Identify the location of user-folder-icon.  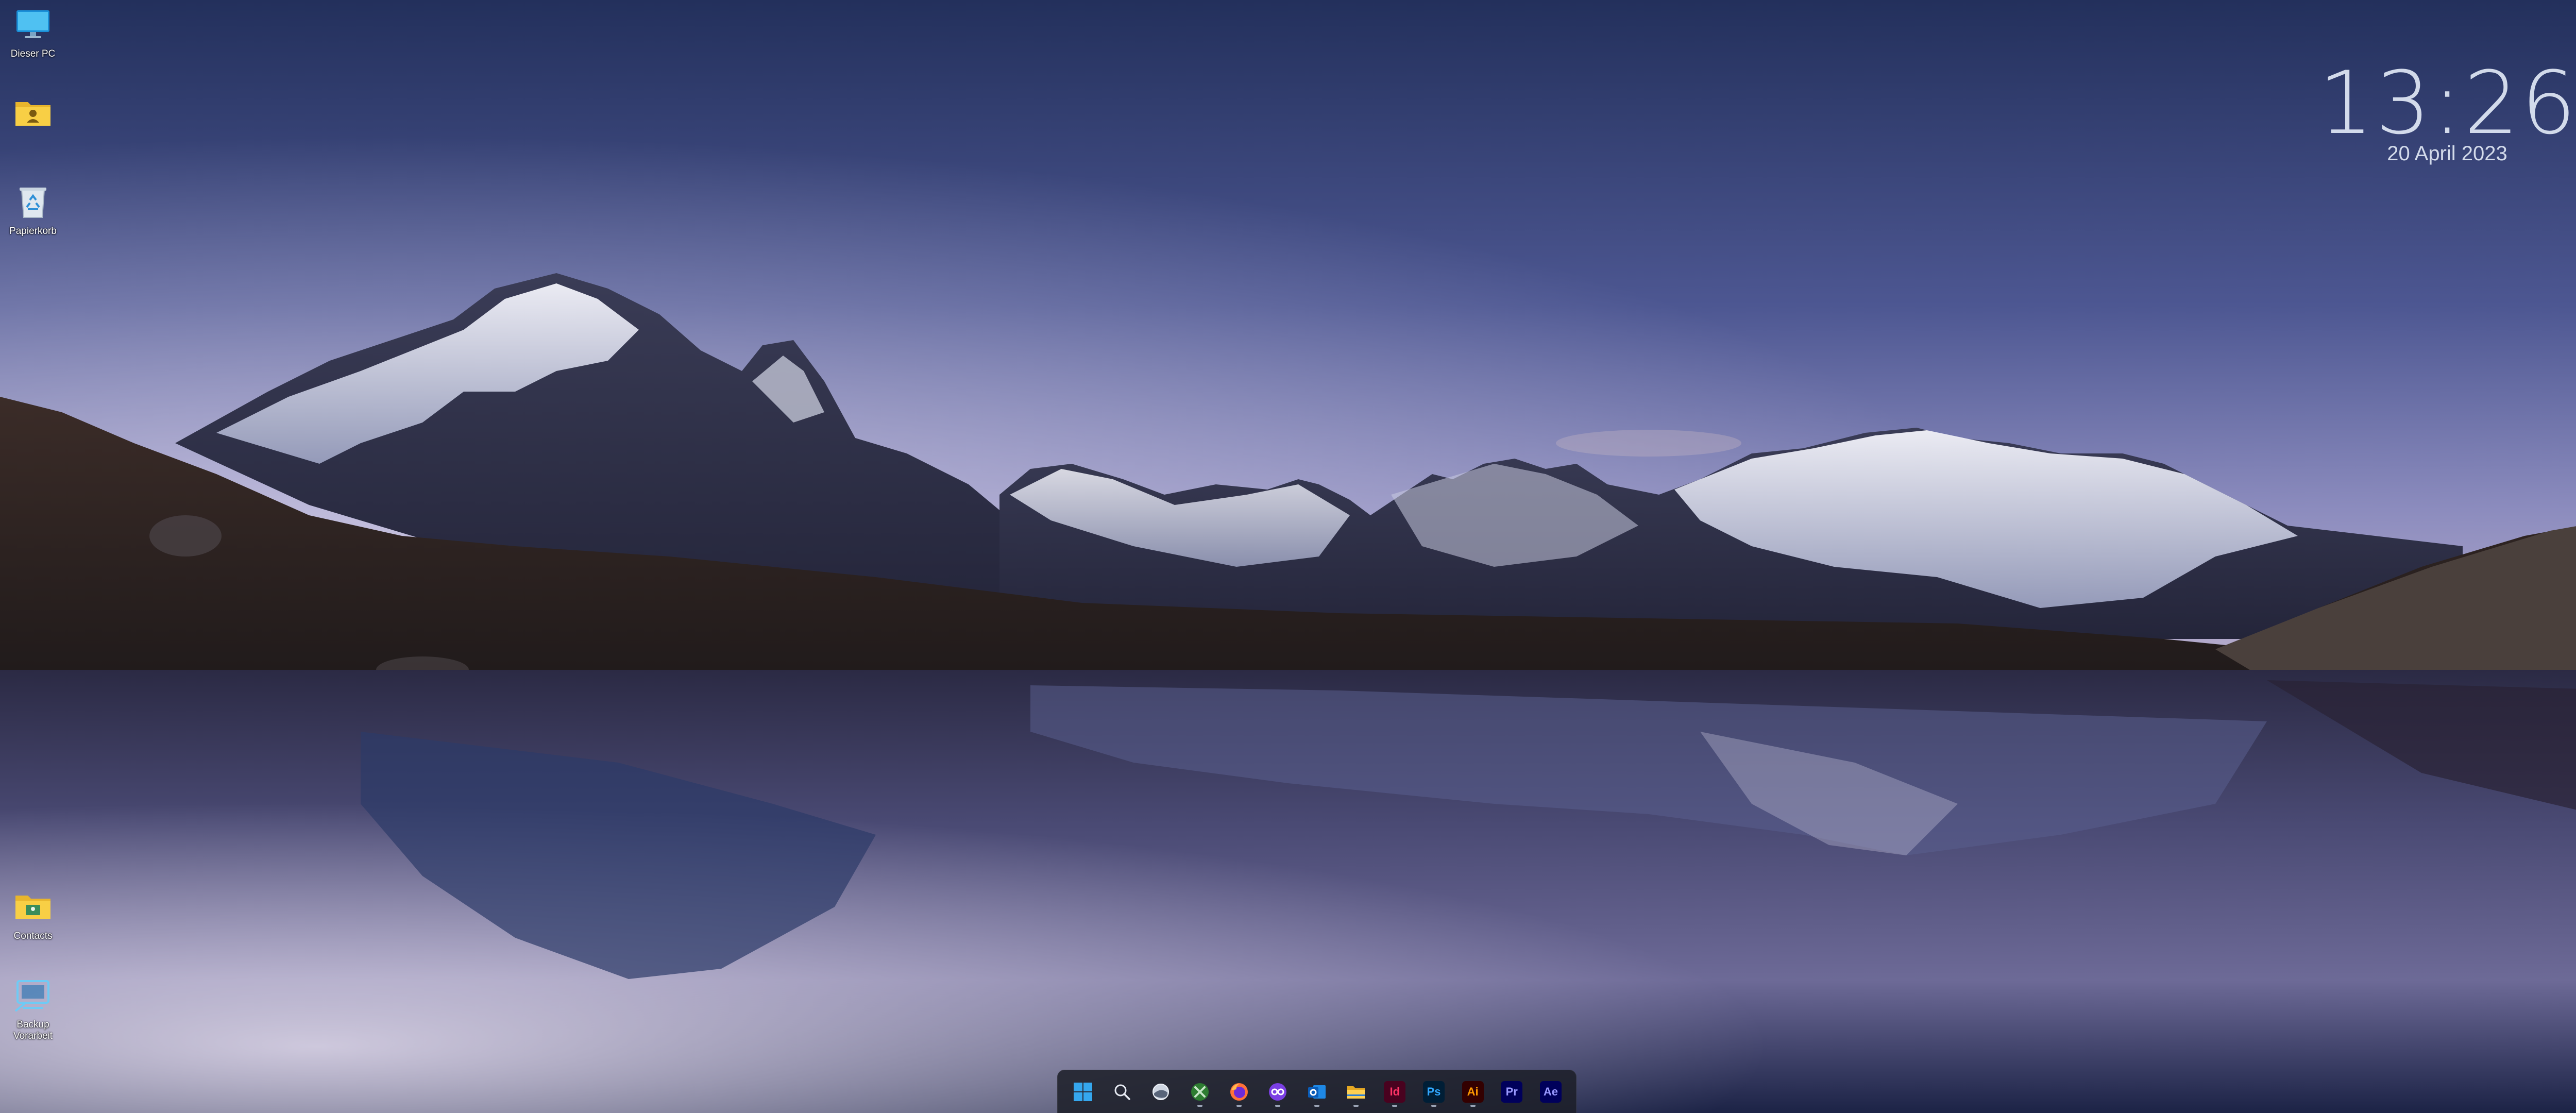
(32, 114).